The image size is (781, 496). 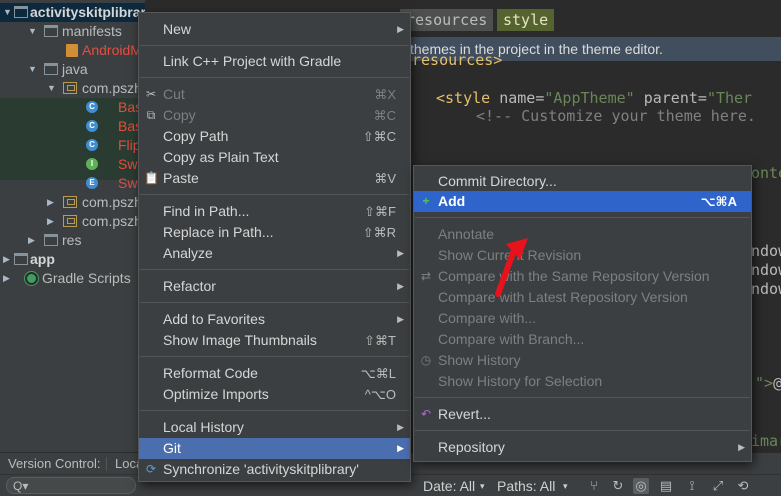 What do you see at coordinates (181, 178) in the screenshot?
I see `menu-item-label: Paste` at bounding box center [181, 178].